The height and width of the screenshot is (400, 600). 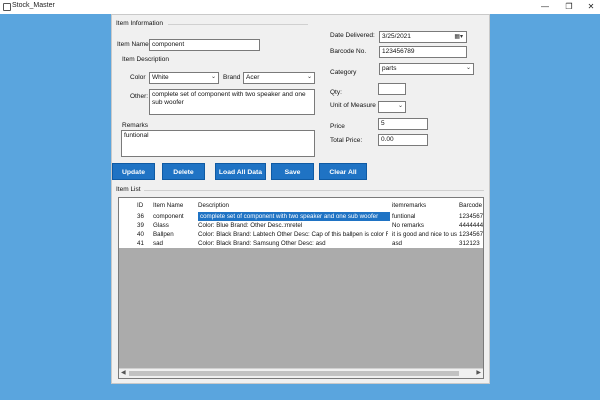 I want to click on cell-barcode: 4444444, so click(x=471, y=225).